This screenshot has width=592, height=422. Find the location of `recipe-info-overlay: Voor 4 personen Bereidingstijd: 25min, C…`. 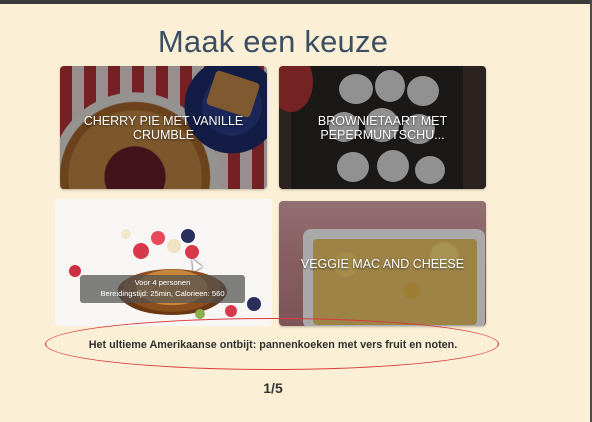

recipe-info-overlay: Voor 4 personen Bereidingstijd: 25min, C… is located at coordinates (162, 289).